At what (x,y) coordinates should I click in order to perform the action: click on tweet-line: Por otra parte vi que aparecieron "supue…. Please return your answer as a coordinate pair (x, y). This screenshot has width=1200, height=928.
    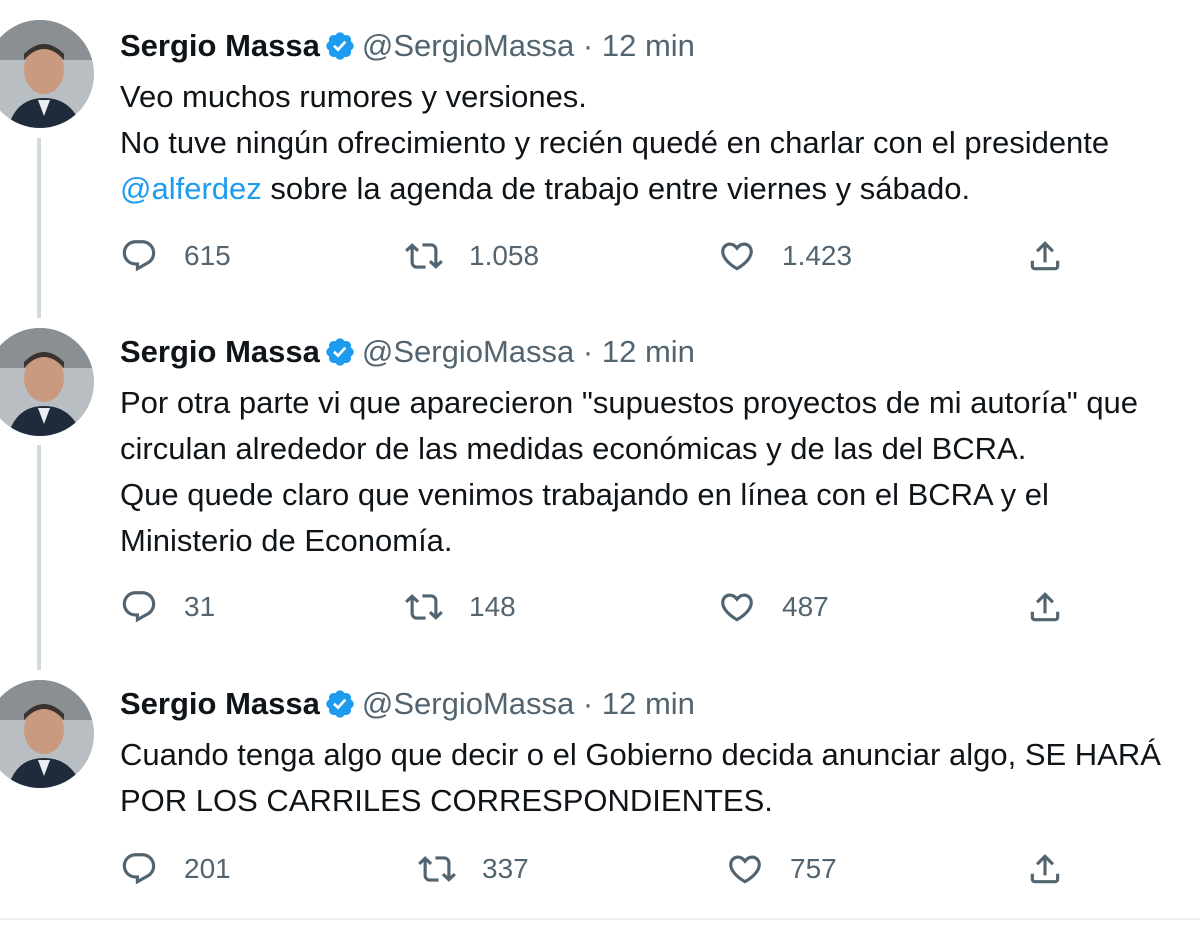
    Looking at the image, I should click on (629, 402).